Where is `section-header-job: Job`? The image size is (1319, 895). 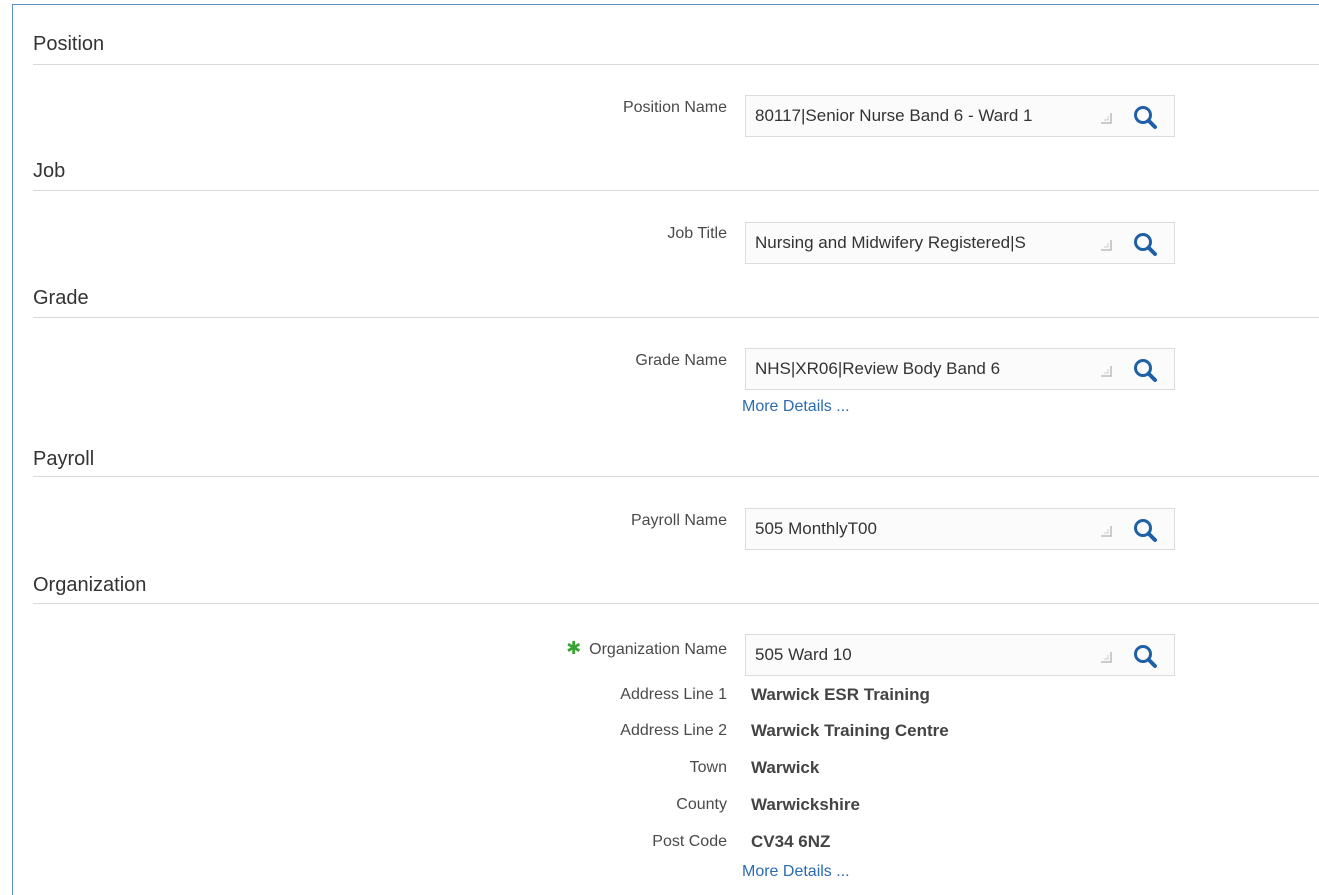 section-header-job: Job is located at coordinates (49, 171).